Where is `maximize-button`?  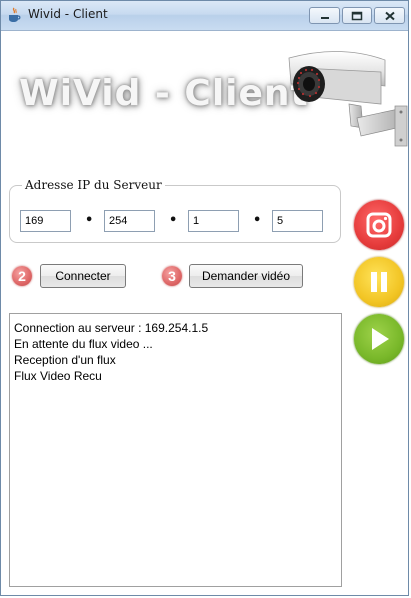 maximize-button is located at coordinates (357, 15).